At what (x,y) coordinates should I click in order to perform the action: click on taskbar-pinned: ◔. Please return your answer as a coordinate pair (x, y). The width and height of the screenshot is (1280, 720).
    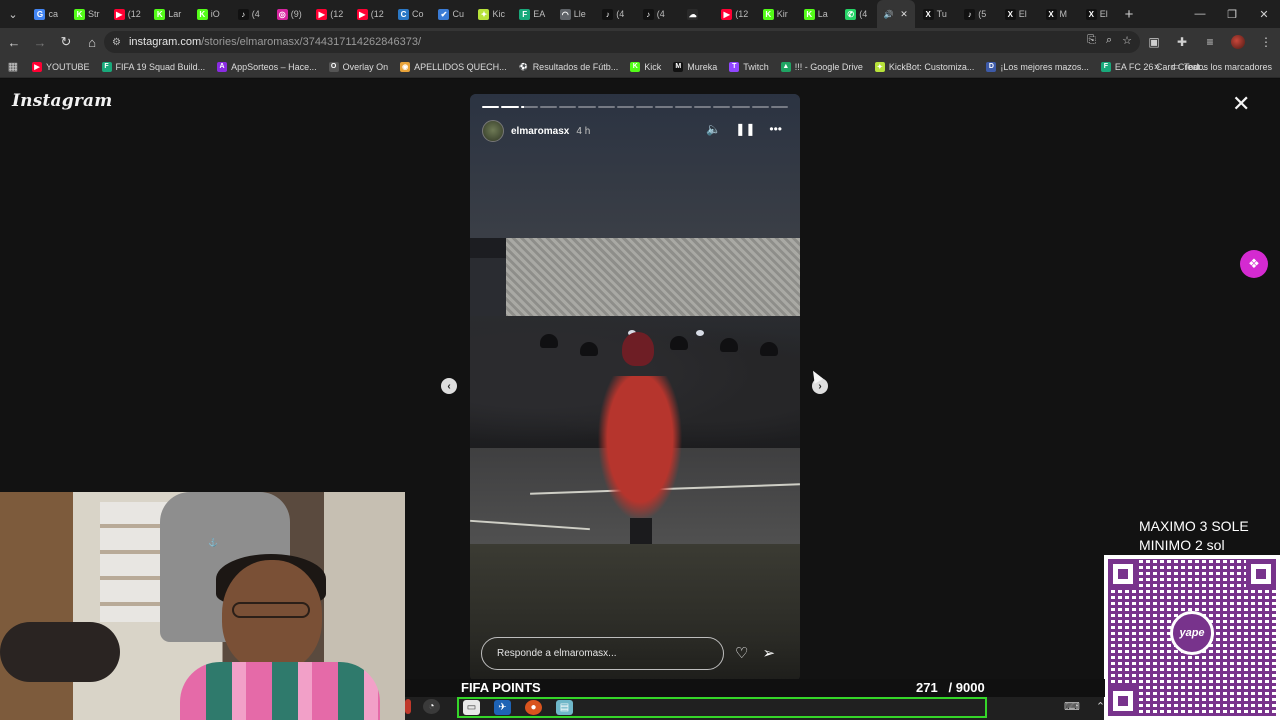
    Looking at the image, I should click on (422, 706).